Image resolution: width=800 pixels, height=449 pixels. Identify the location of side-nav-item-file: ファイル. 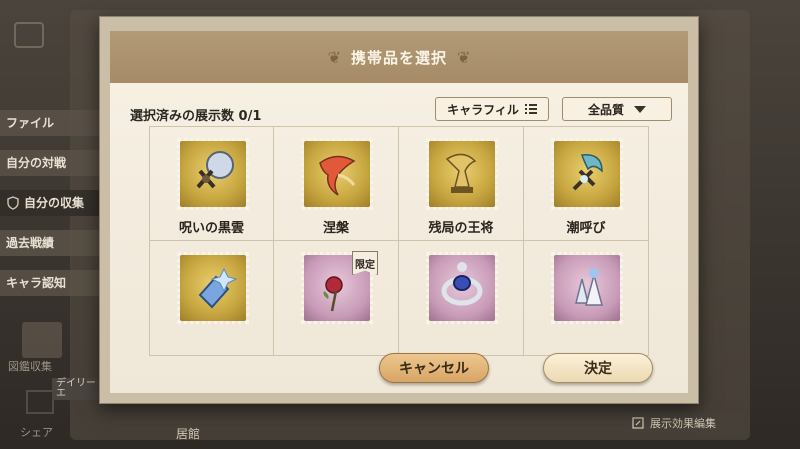
(55, 123).